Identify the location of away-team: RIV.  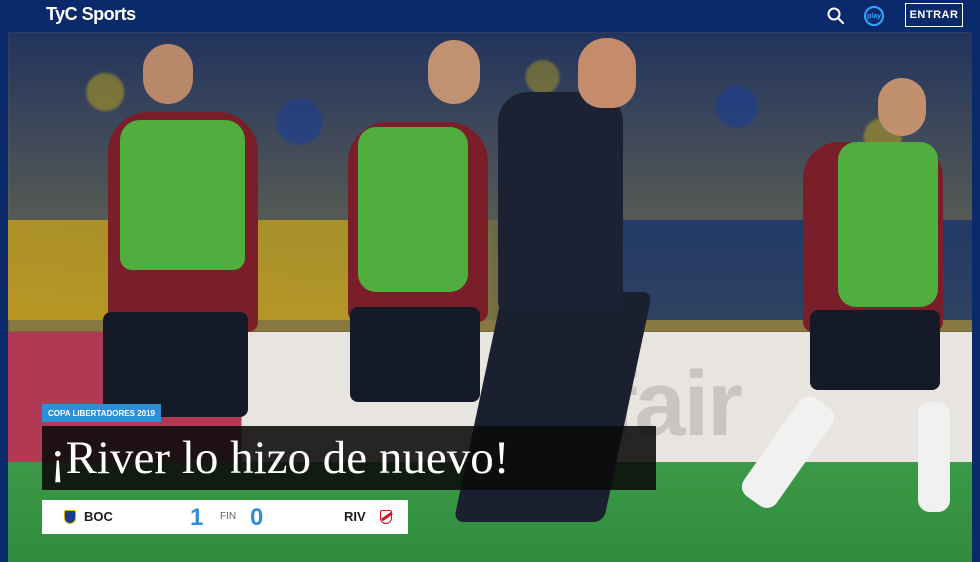
(355, 516).